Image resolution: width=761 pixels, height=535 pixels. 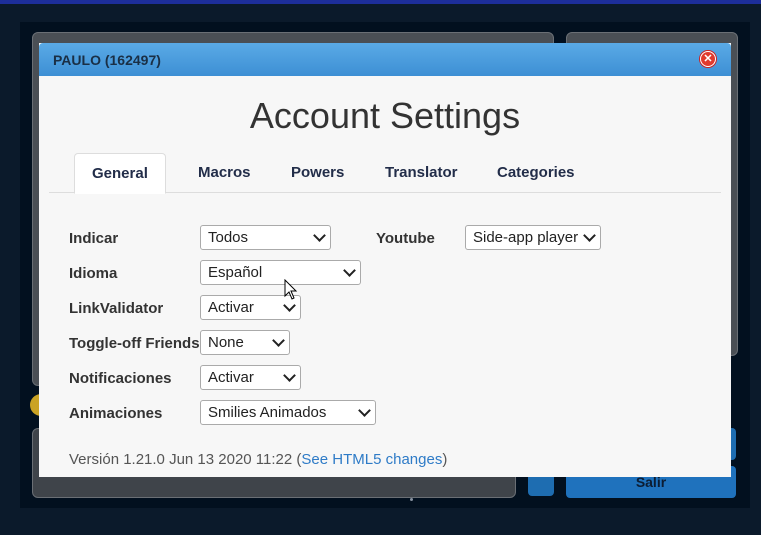 What do you see at coordinates (536, 172) in the screenshot?
I see `tab-categories: Categories` at bounding box center [536, 172].